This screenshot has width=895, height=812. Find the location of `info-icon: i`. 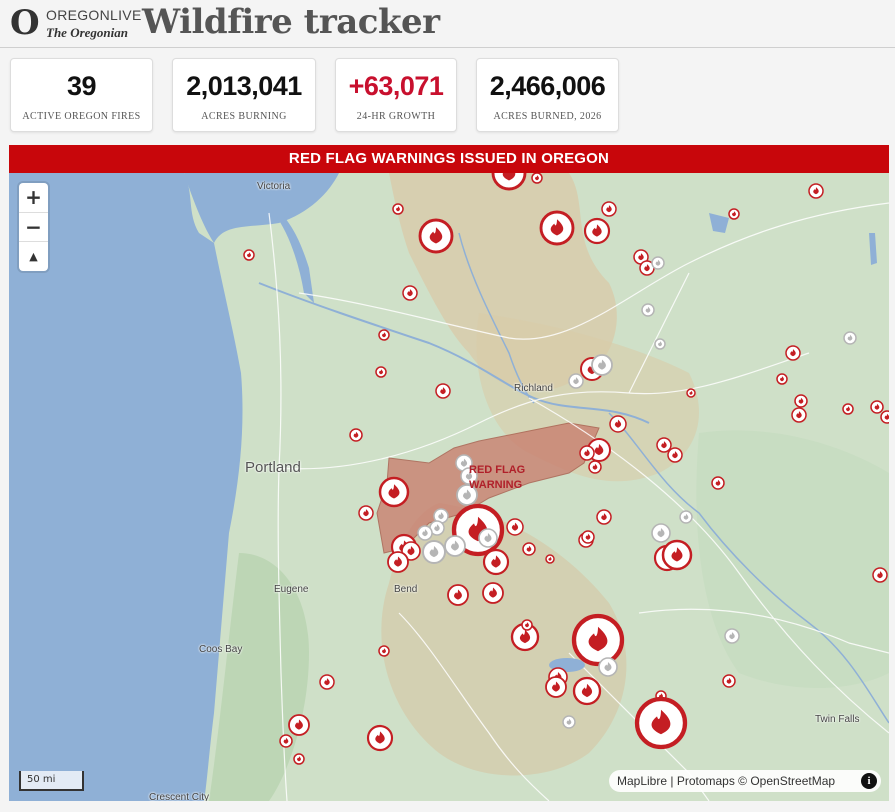

info-icon: i is located at coordinates (869, 781).